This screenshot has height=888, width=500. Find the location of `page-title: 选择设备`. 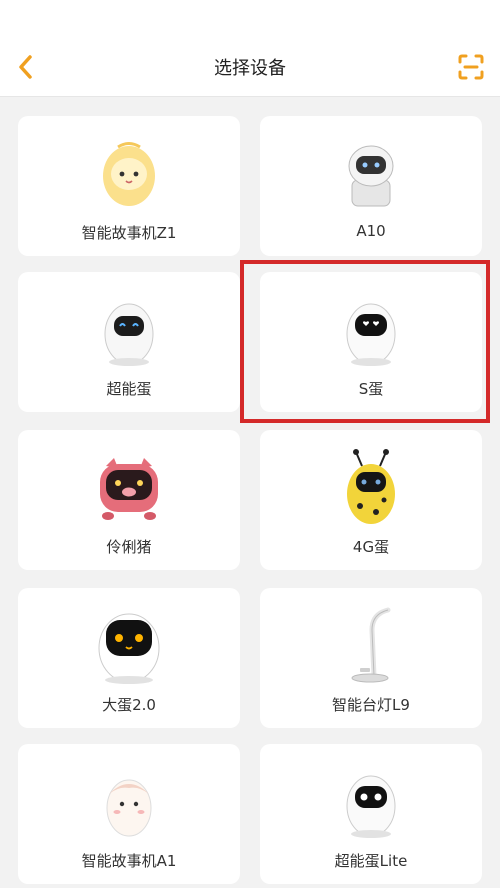

page-title: 选择设备 is located at coordinates (250, 68).